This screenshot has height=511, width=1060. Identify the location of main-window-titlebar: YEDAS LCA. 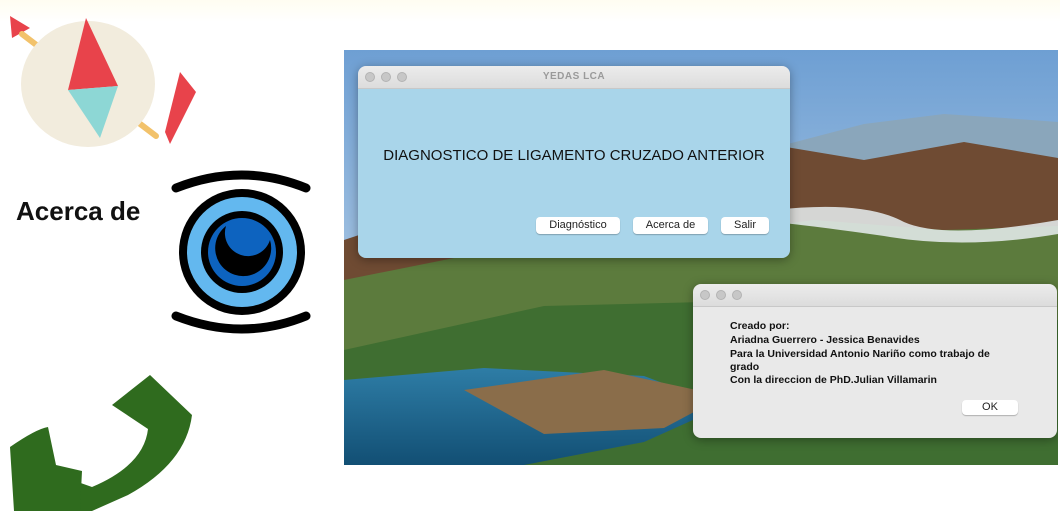
(574, 77).